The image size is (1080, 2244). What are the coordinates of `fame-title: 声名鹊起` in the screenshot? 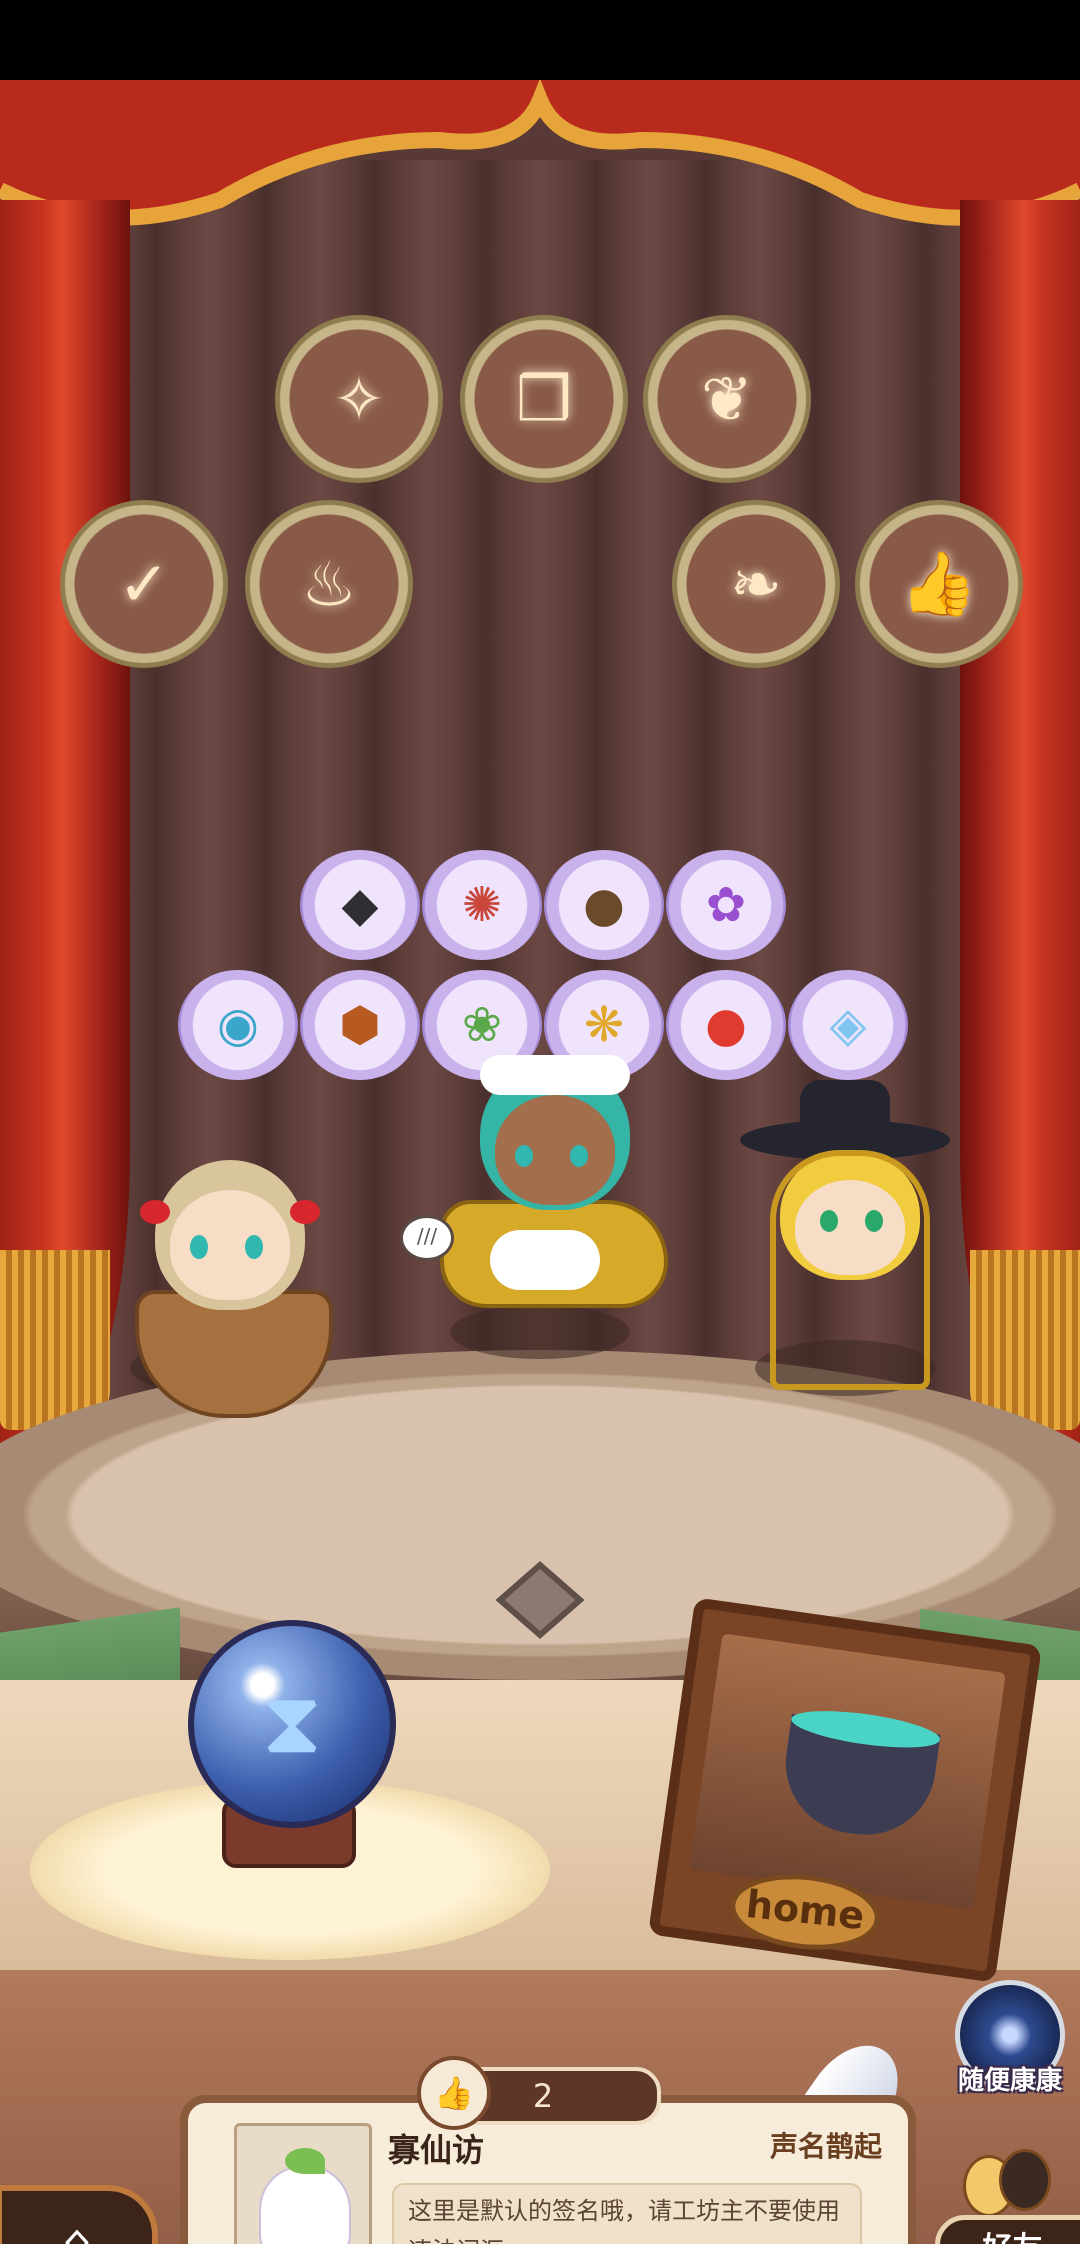 It's located at (825, 2146).